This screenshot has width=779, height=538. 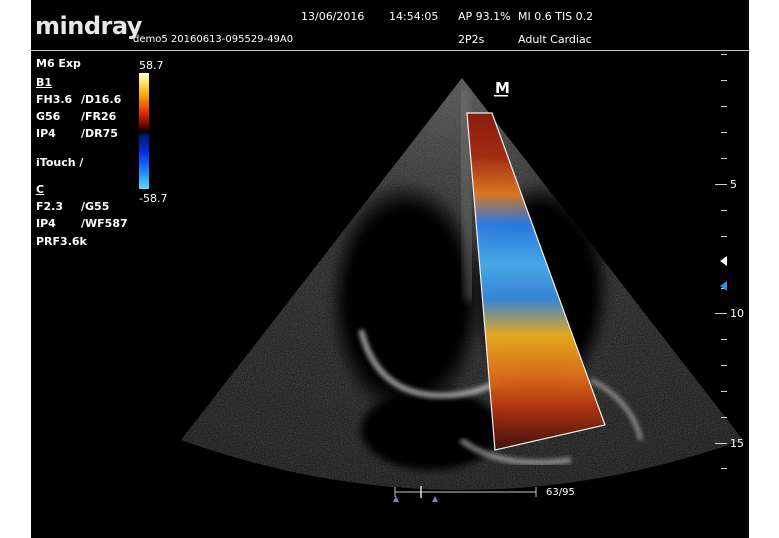 What do you see at coordinates (737, 443) in the screenshot?
I see `depth-label-15: 15` at bounding box center [737, 443].